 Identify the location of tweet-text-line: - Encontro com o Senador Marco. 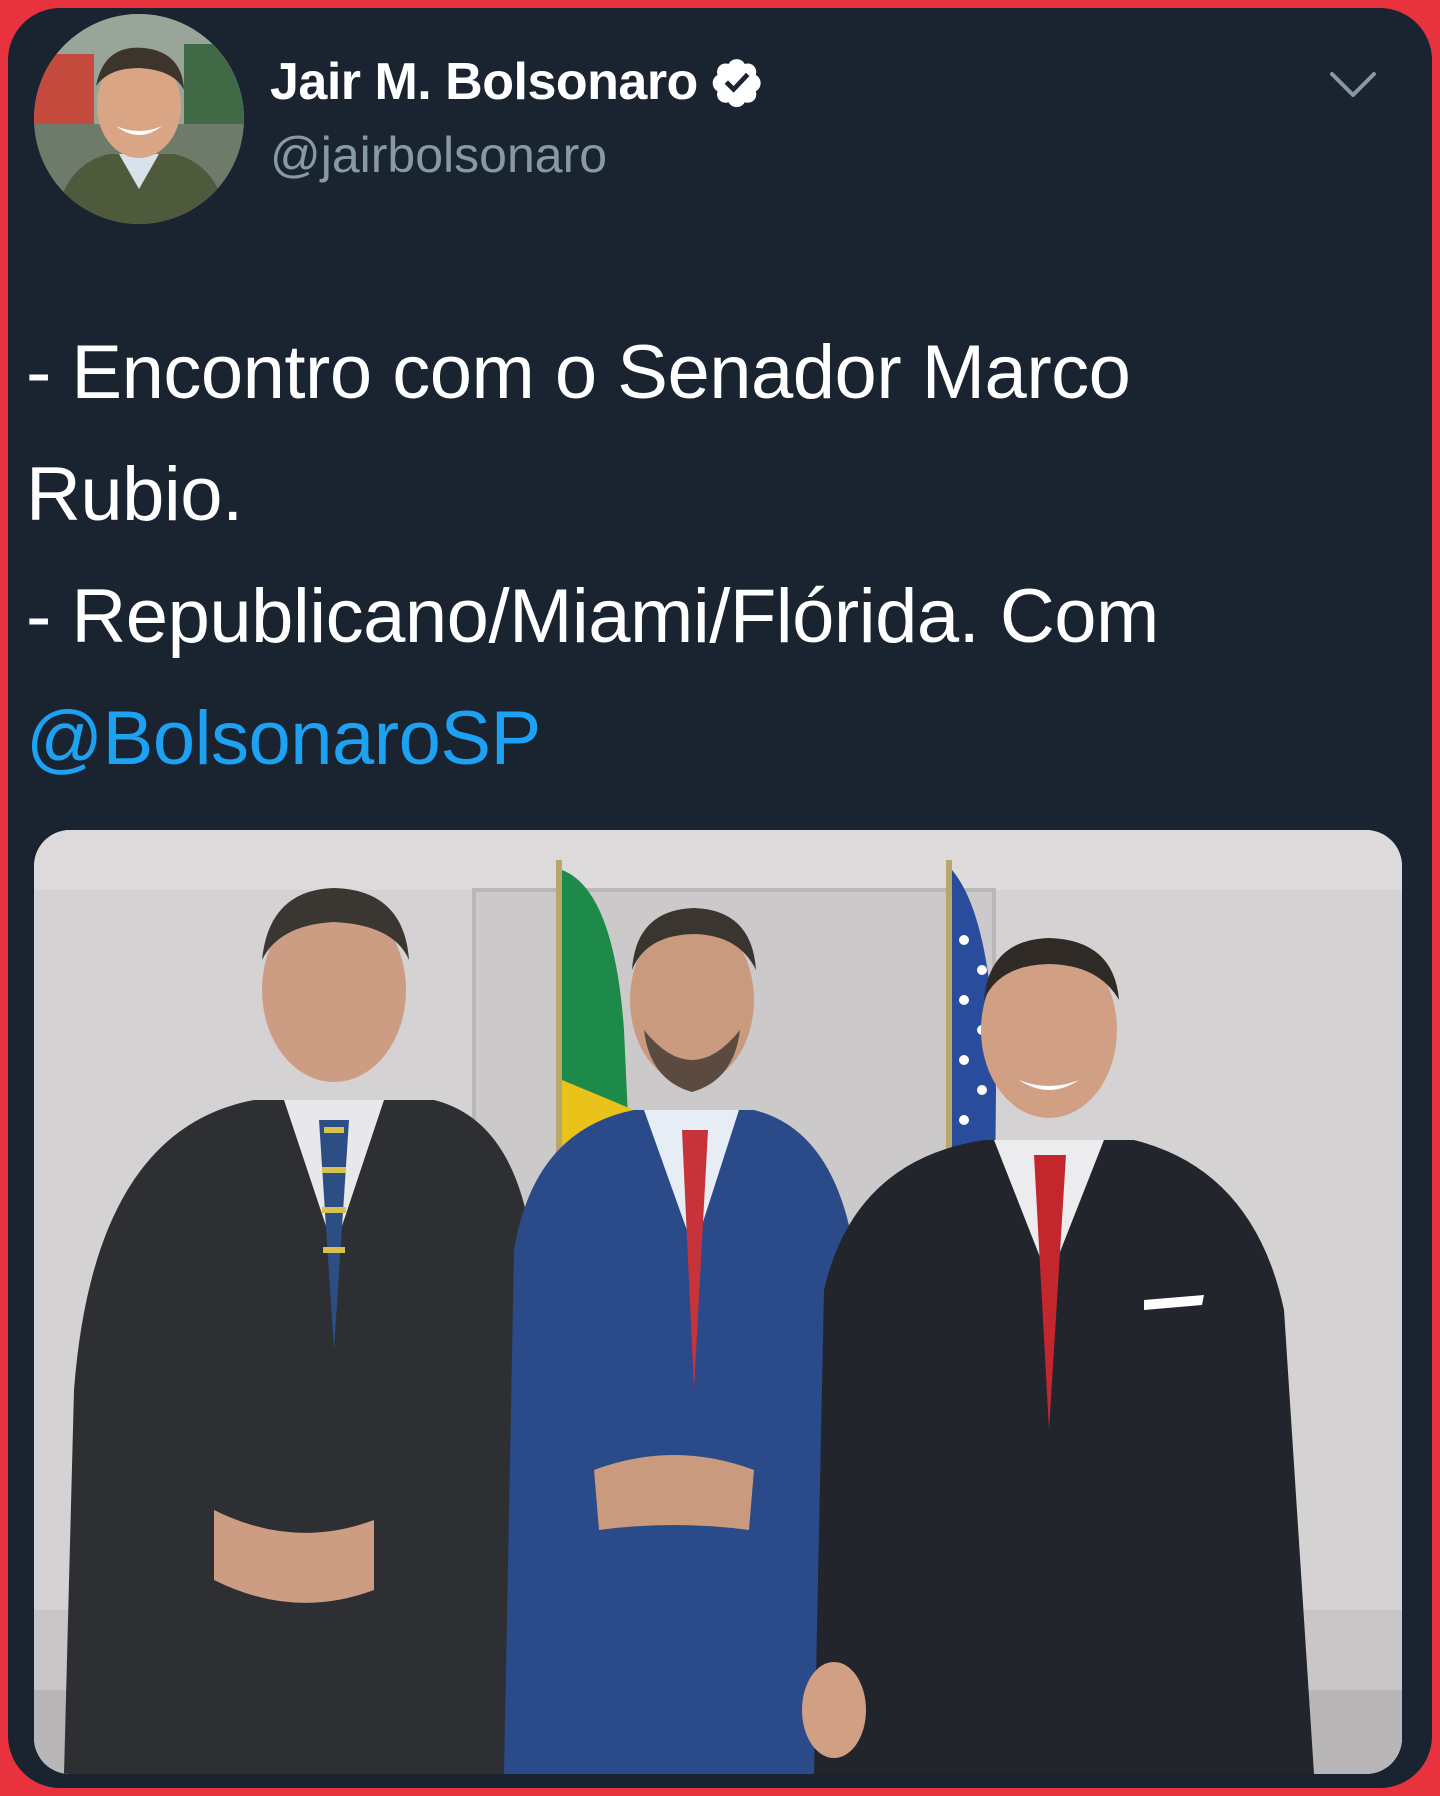
(578, 372).